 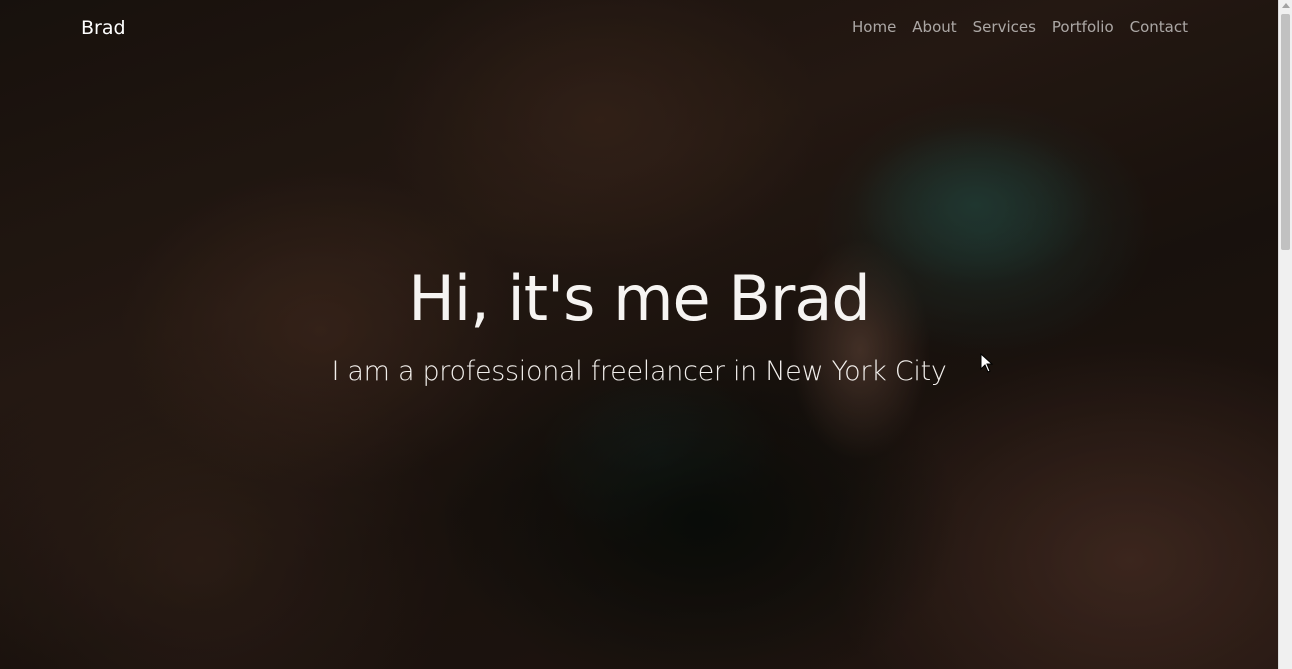 I want to click on mouse-pointer-icon, so click(x=987, y=363).